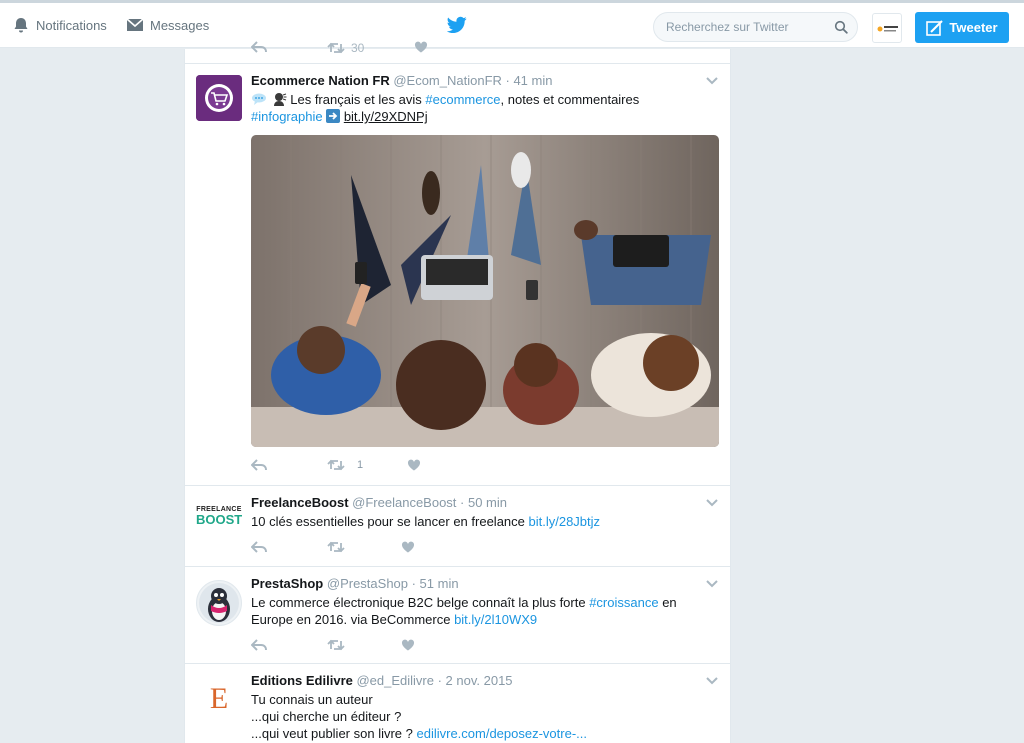  Describe the element at coordinates (570, 99) in the screenshot. I see `tweet-text-part: , notes et commentaires` at that location.